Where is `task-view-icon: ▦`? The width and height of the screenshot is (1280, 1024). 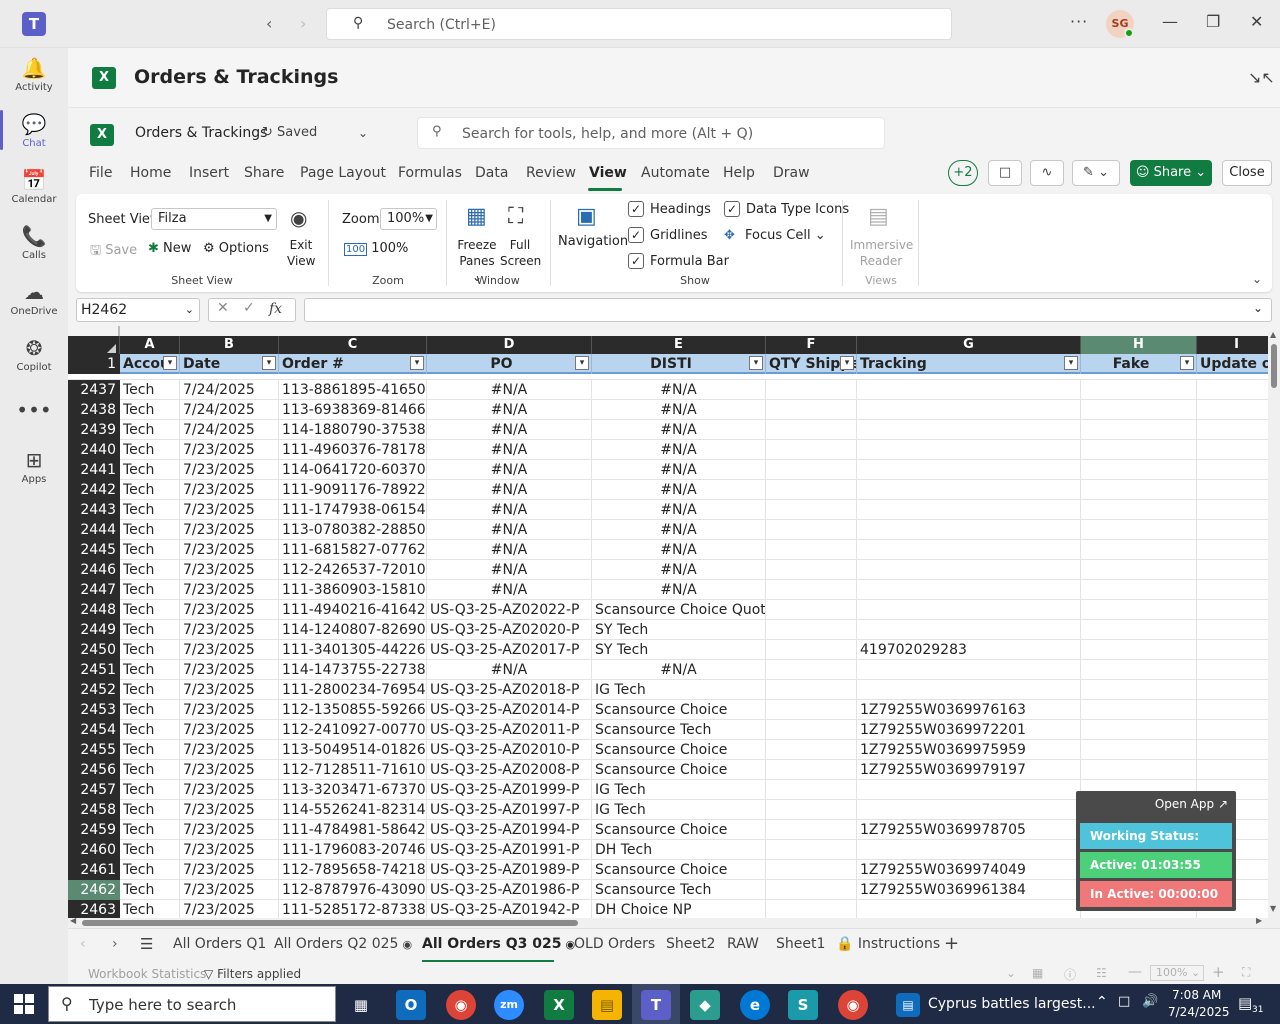
task-view-icon: ▦ is located at coordinates (361, 1005).